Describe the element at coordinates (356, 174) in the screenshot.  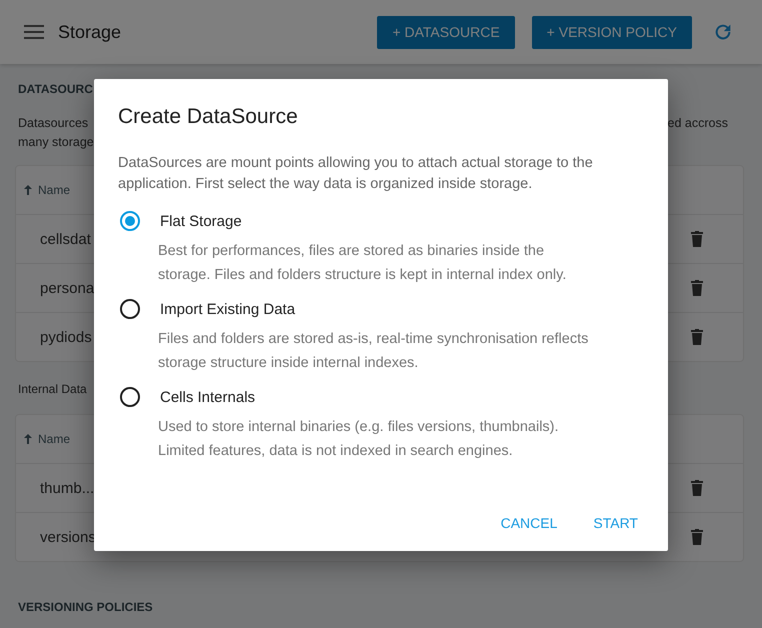
I see `dialog-text: DataSources are mount points allowing you to attach actual storage to the application. First select the way data is organized inside storage.` at that location.